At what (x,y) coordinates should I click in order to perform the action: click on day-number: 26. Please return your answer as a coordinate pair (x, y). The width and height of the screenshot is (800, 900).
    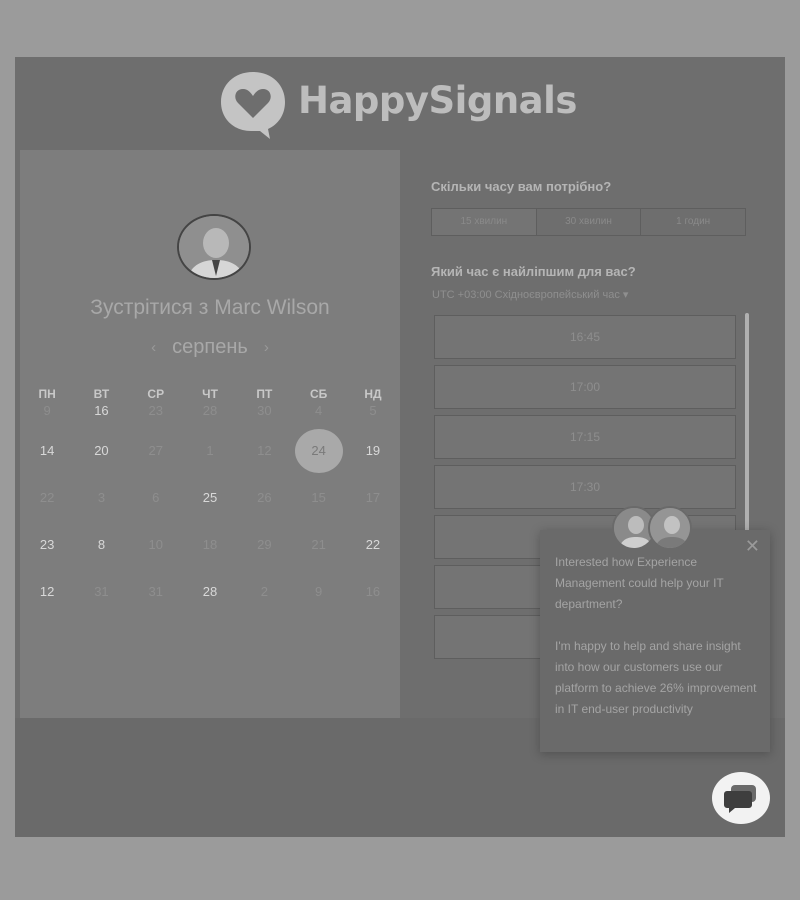
    Looking at the image, I should click on (264, 497).